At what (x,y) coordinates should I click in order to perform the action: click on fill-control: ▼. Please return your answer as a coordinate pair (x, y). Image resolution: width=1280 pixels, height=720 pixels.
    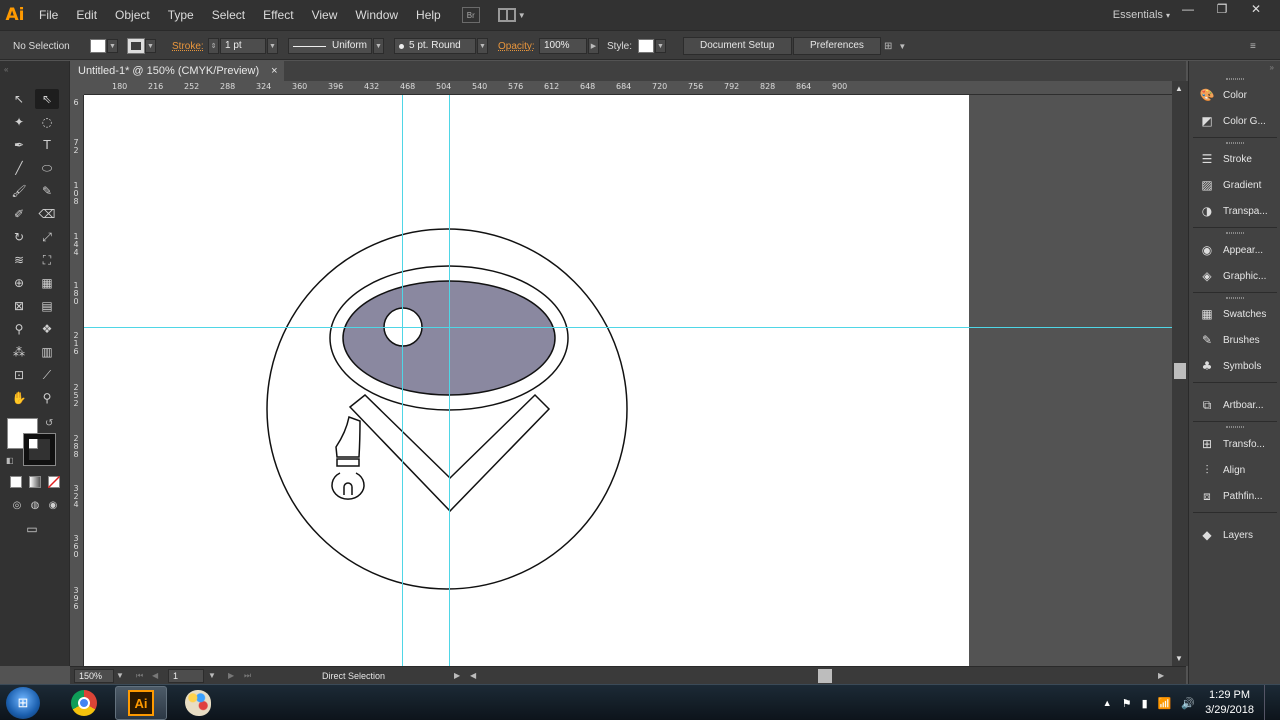
    Looking at the image, I should click on (104, 46).